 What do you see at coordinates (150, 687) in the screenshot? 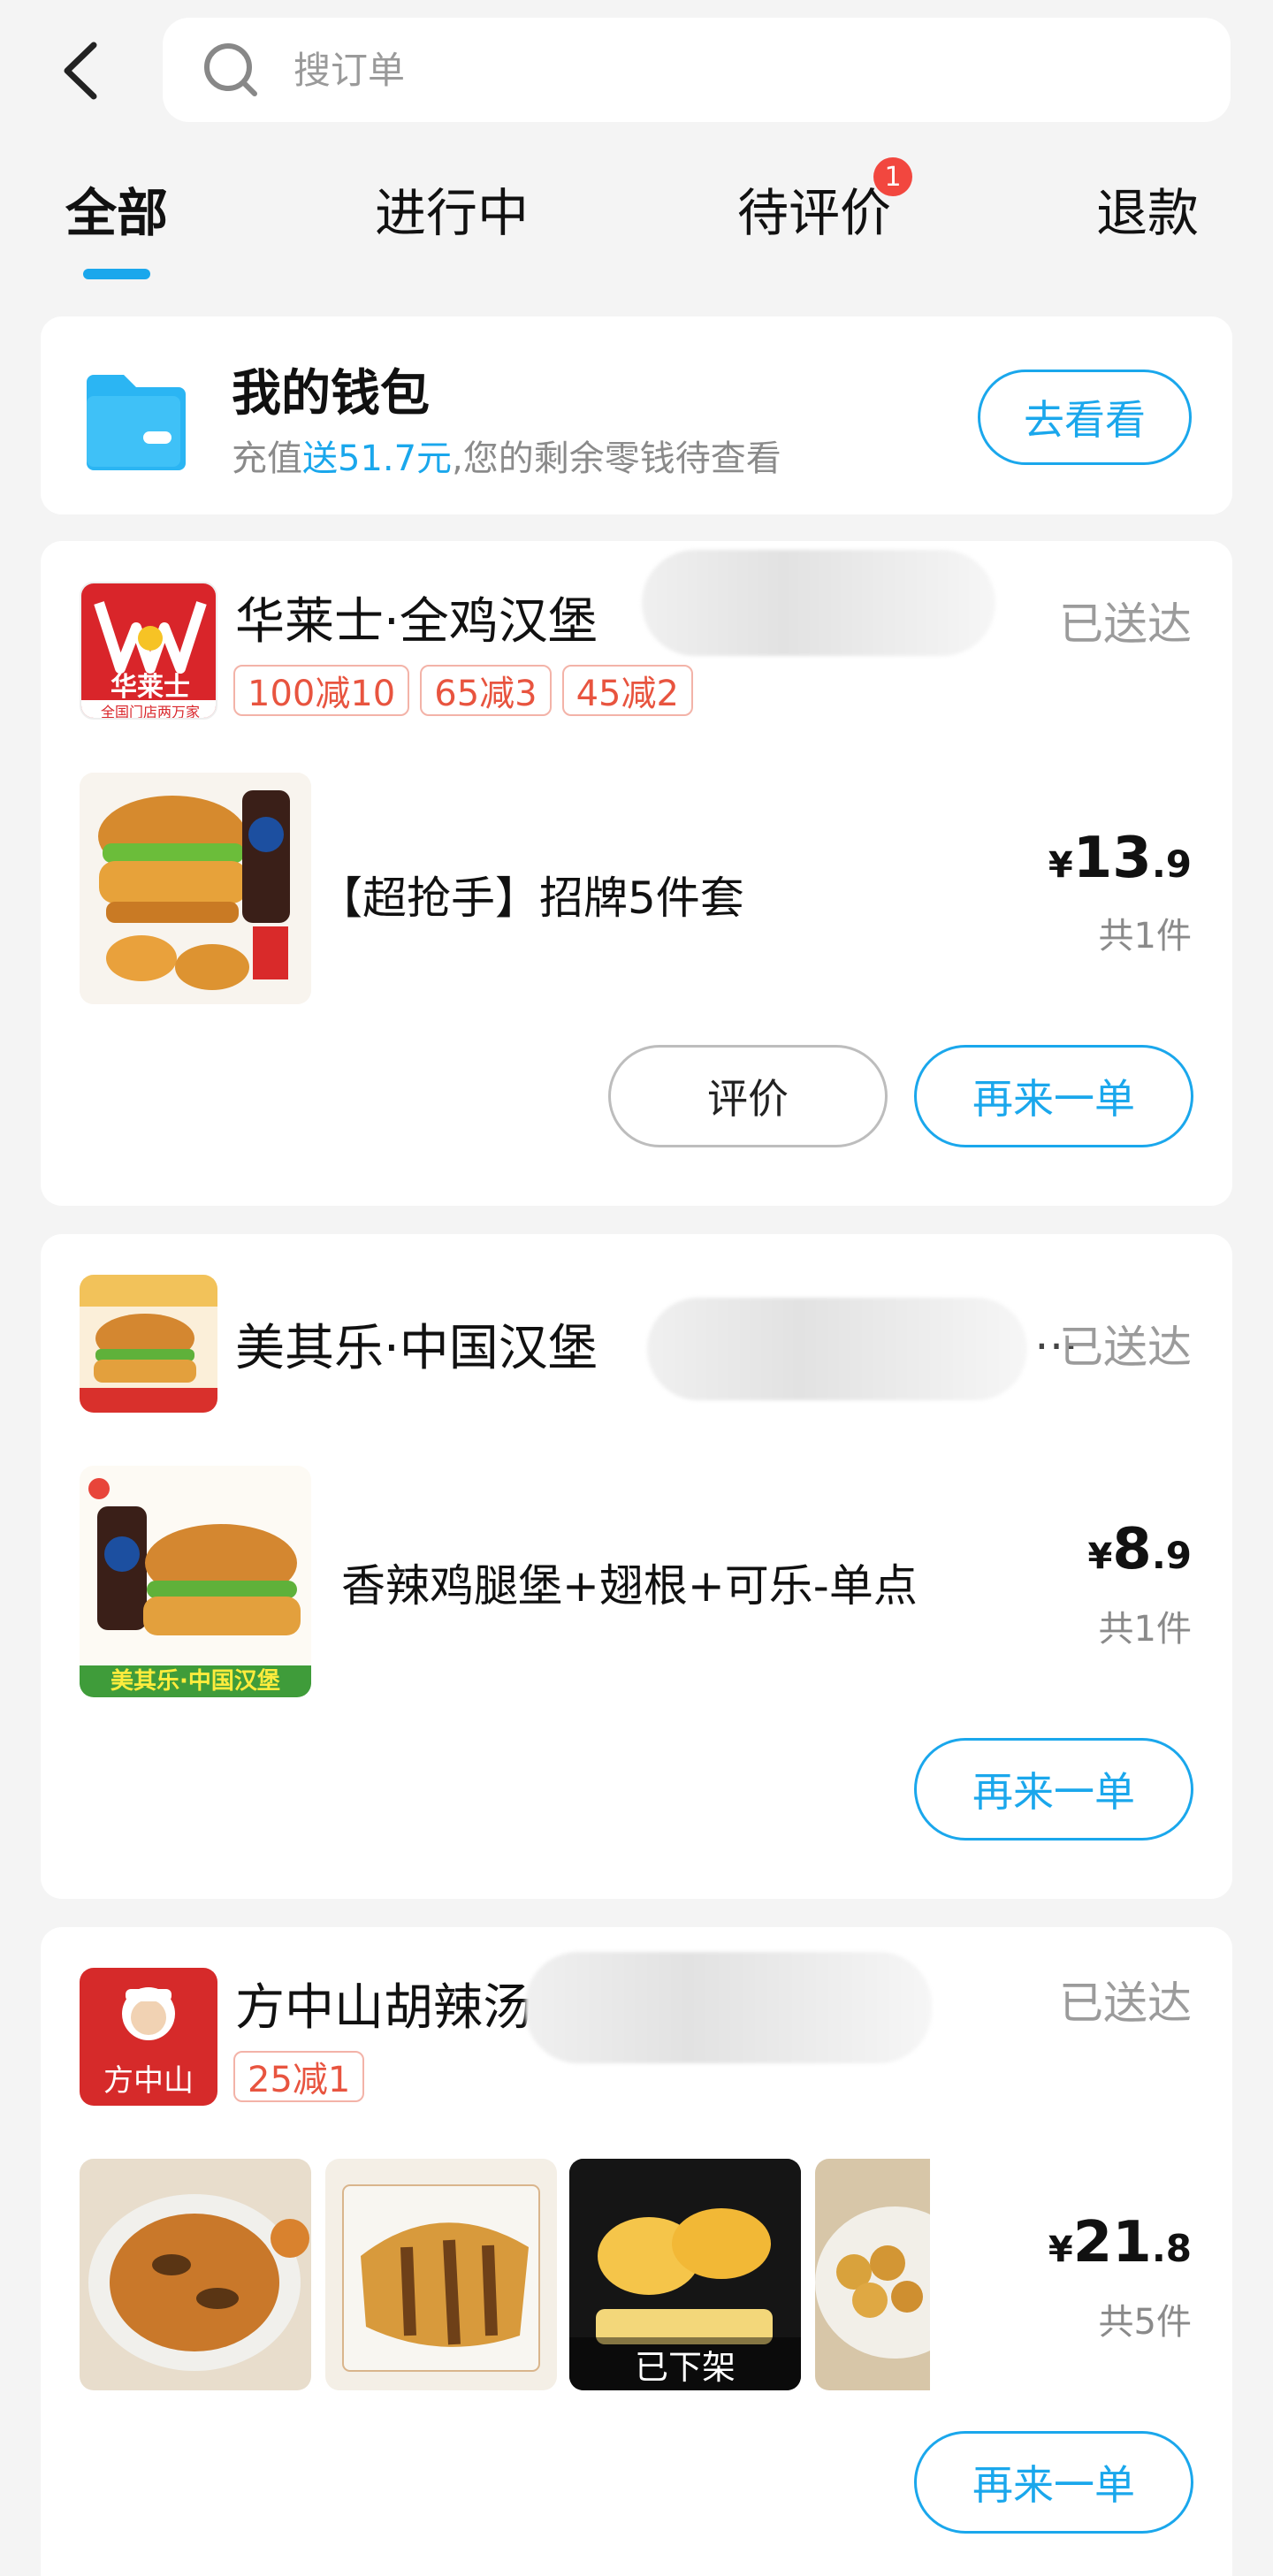
I see `store-logo-text: 华莱士` at bounding box center [150, 687].